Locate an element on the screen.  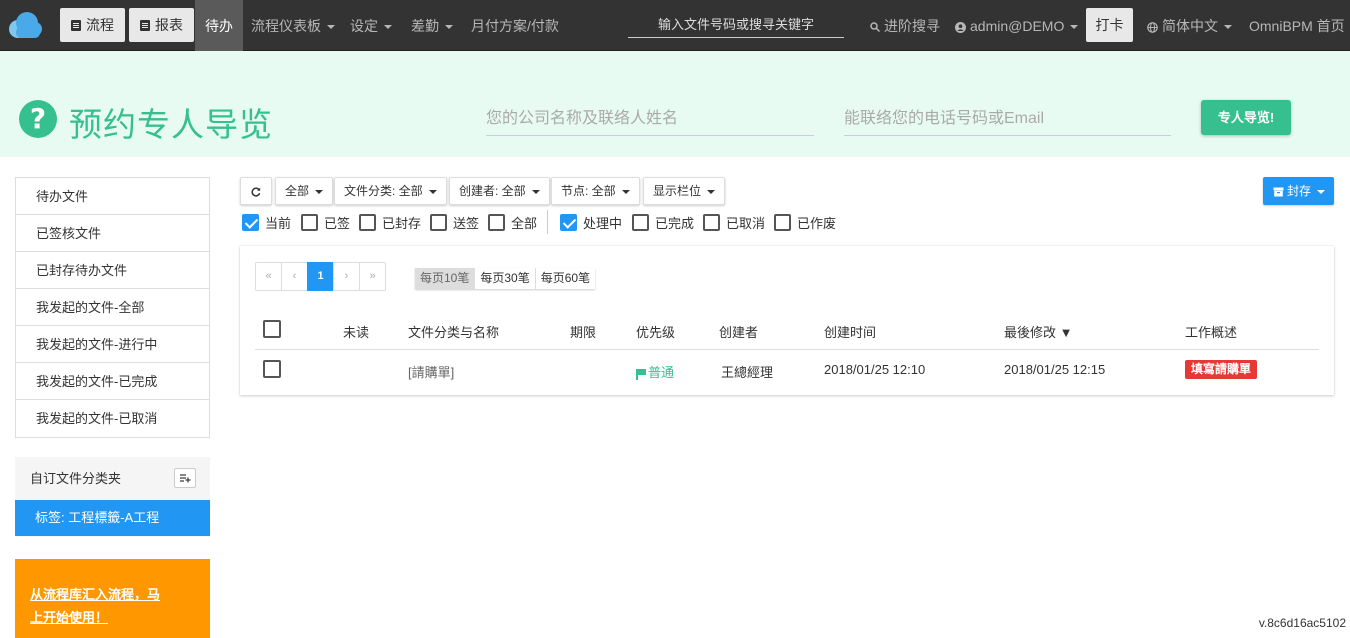
sidebar-item-mine-all: 我发起的文件-全部 is located at coordinates (112, 307).